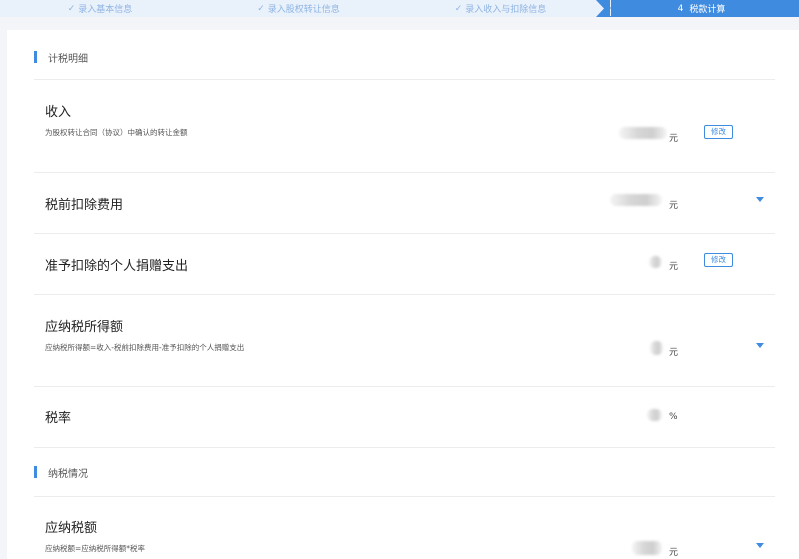 This screenshot has width=799, height=559. Describe the element at coordinates (68, 474) in the screenshot. I see `section-title: 纳税情况` at that location.